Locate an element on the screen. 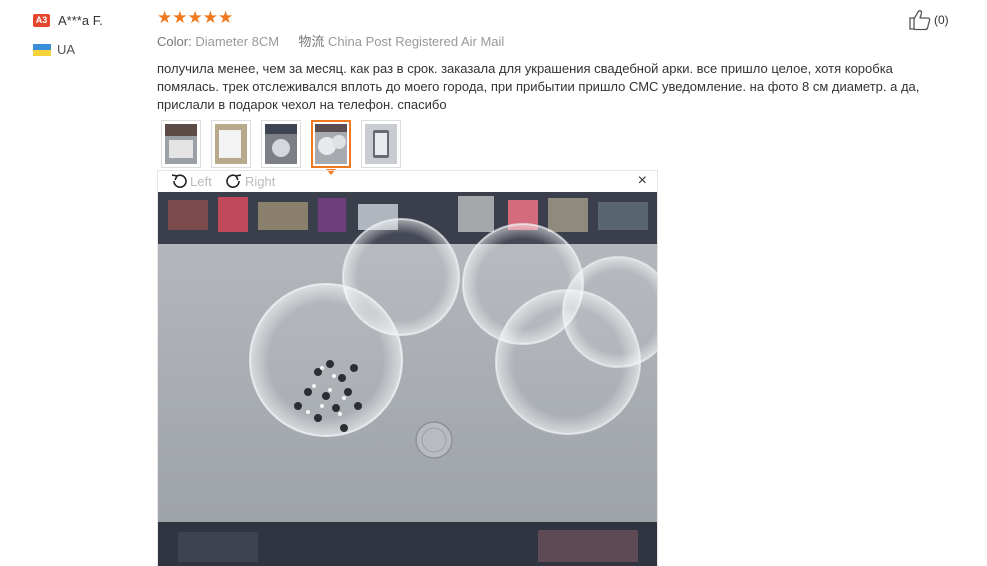  reviewer-name: A***a F. is located at coordinates (80, 20).